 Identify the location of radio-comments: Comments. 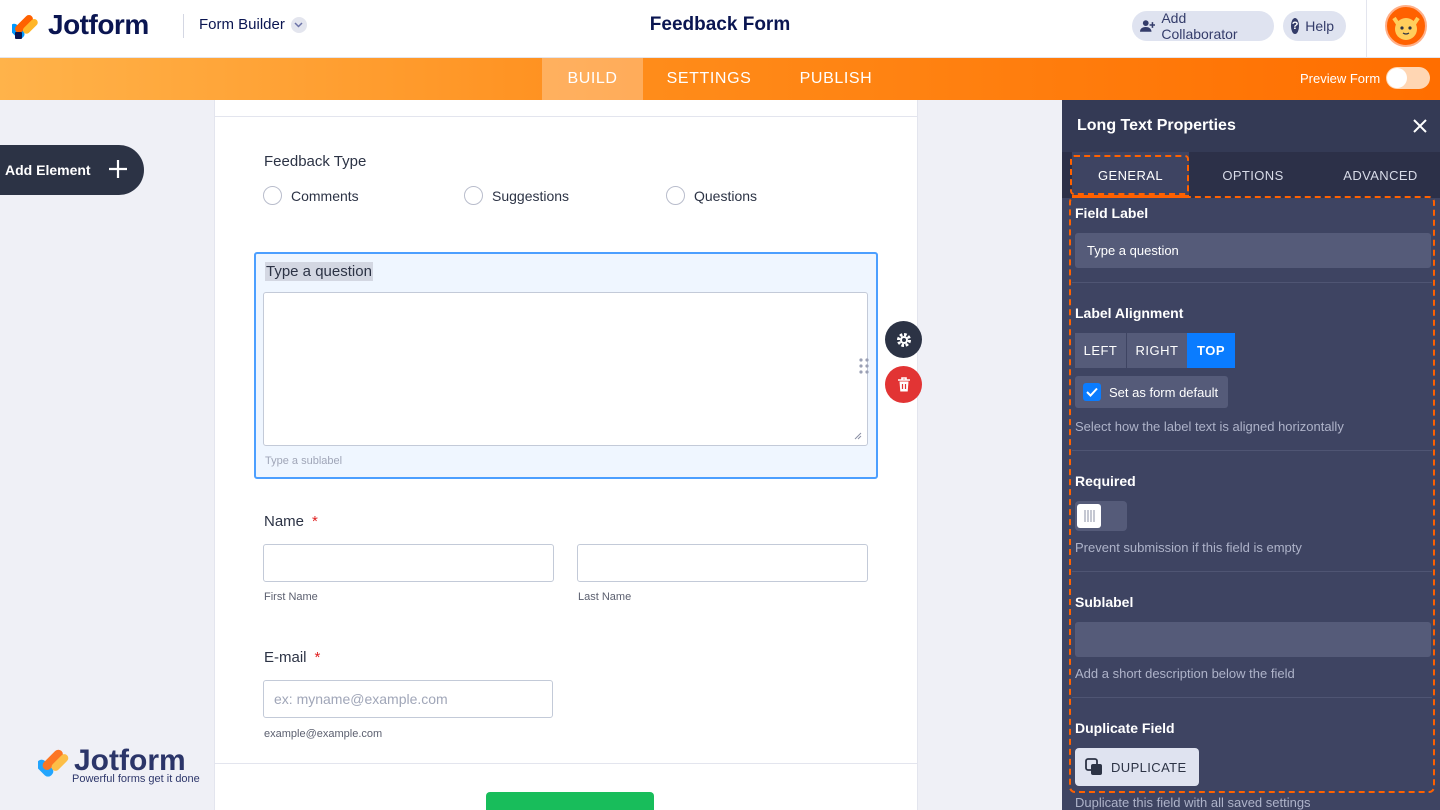
(311, 195).